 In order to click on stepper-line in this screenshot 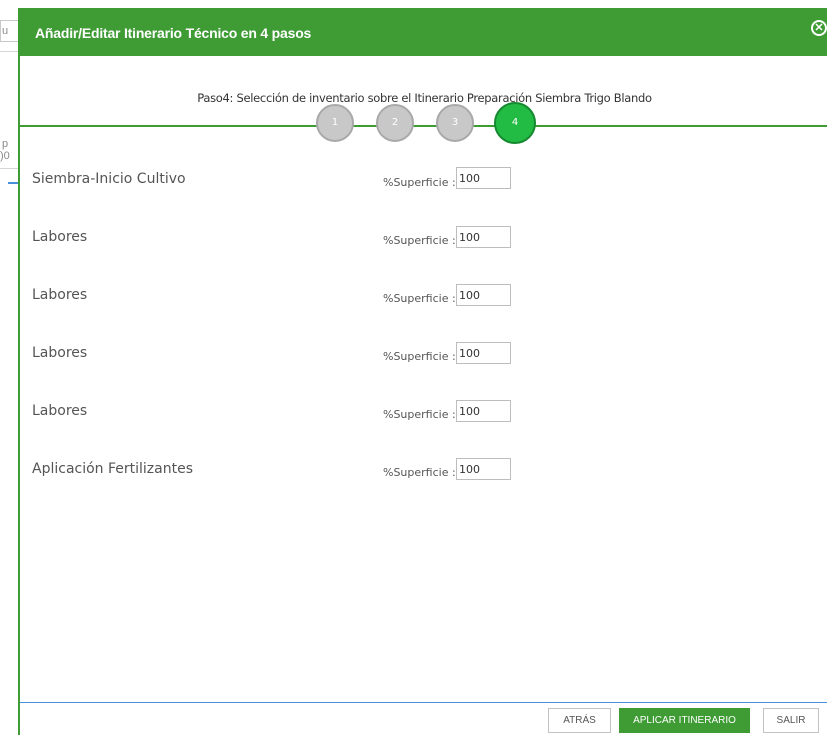, I will do `click(423, 126)`.